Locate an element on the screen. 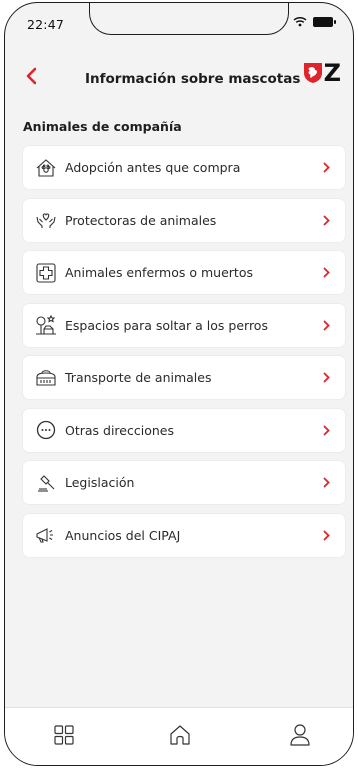  home-icon is located at coordinates (180, 735).